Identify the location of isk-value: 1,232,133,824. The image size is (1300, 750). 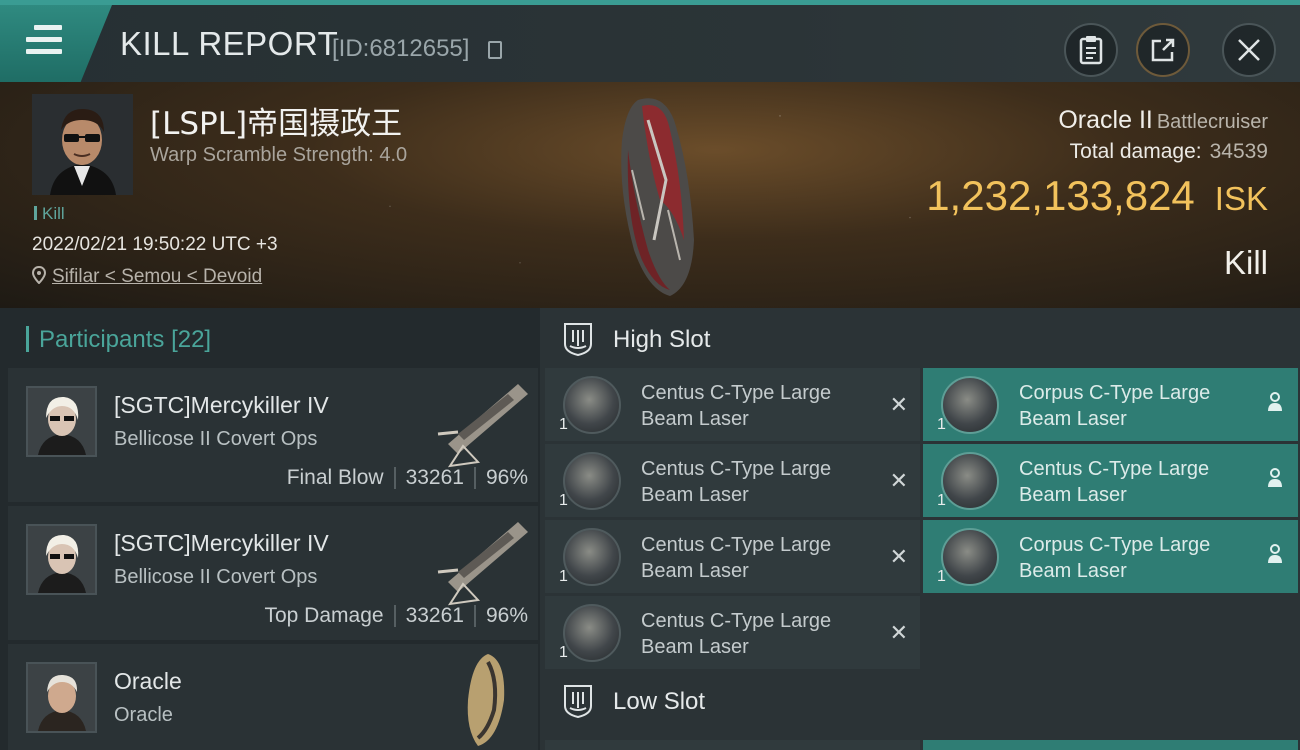
(1060, 195).